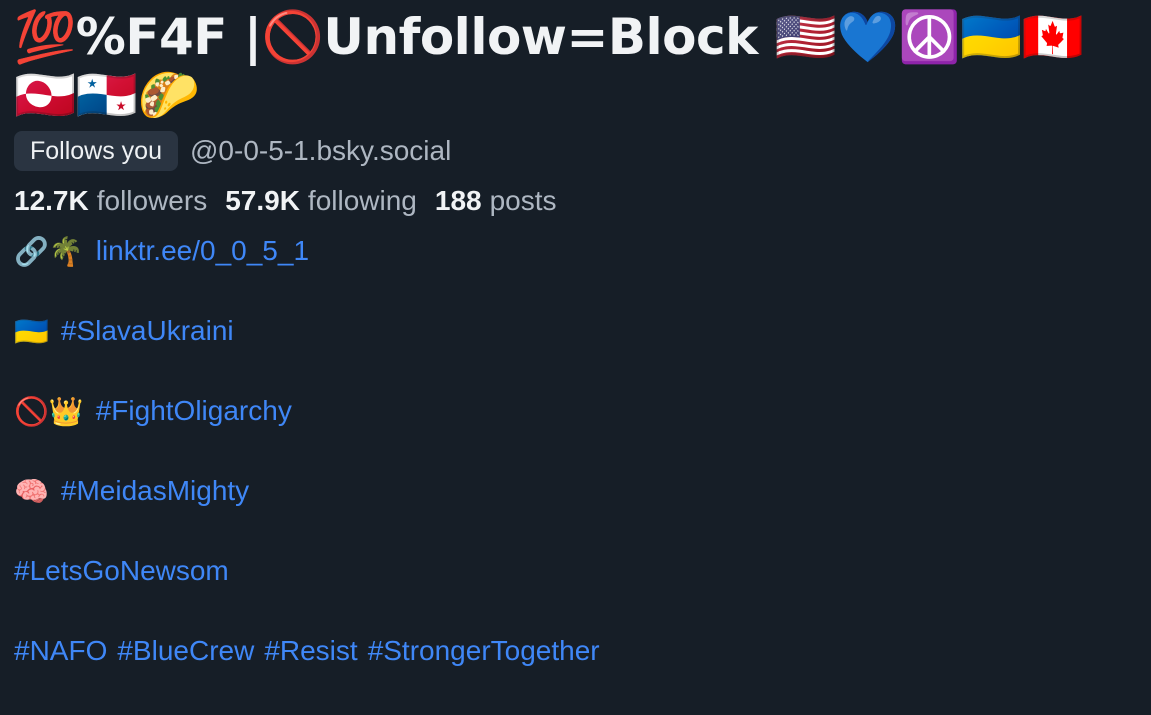 This screenshot has height=715, width=1151. I want to click on followers-link: 12.7K followers, so click(110, 201).